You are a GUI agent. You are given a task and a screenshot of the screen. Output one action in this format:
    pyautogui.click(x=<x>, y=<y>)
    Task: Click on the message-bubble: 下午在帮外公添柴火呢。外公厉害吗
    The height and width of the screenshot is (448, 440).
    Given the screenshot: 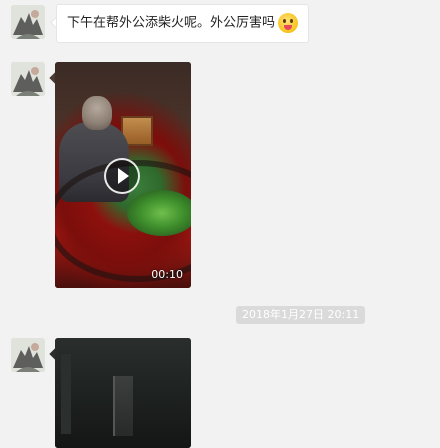 What is the action you would take?
    pyautogui.click(x=183, y=23)
    